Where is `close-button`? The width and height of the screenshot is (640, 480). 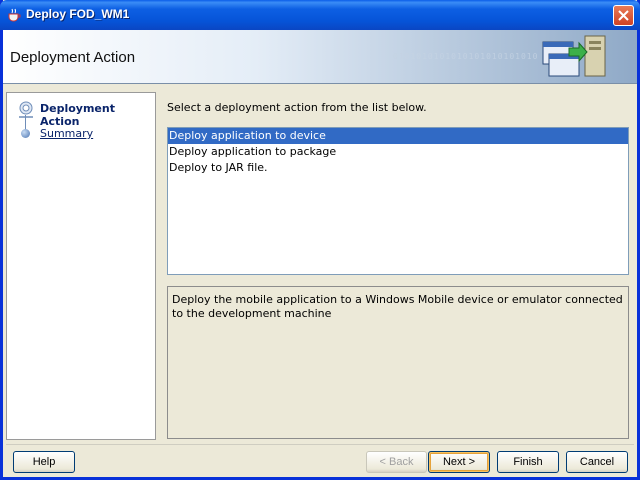 close-button is located at coordinates (623, 15).